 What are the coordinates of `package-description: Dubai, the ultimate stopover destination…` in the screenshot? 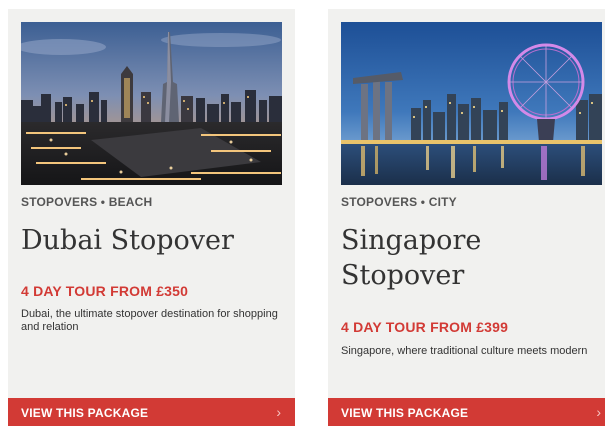 It's located at (149, 320).